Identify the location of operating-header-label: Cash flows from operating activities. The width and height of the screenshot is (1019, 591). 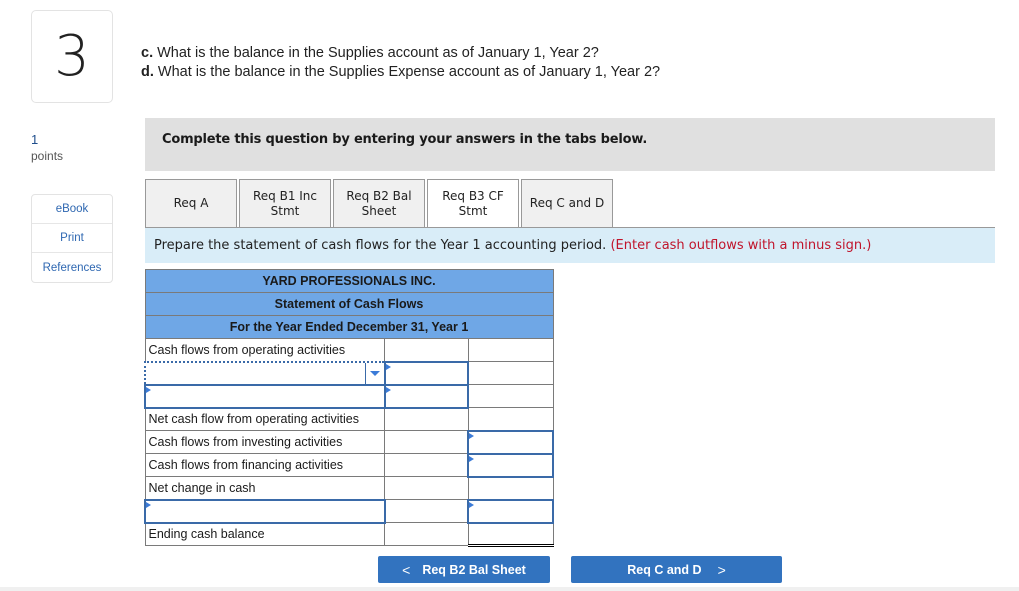
(265, 350).